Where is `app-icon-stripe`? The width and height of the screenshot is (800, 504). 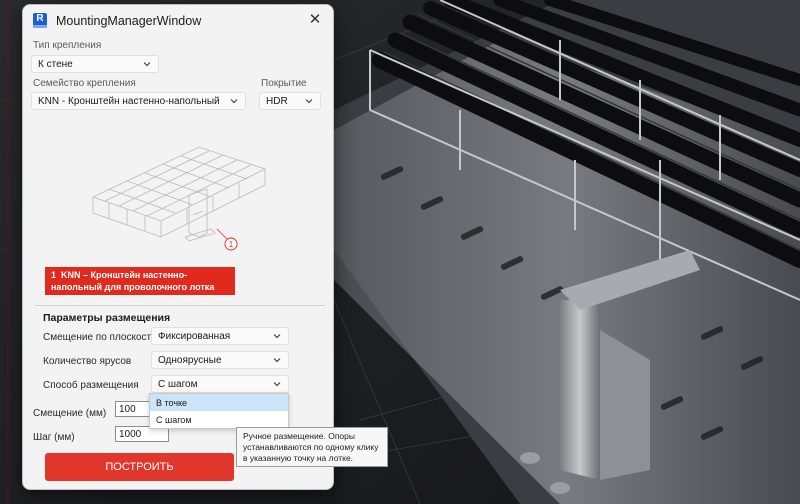
app-icon-stripe is located at coordinates (40, 26).